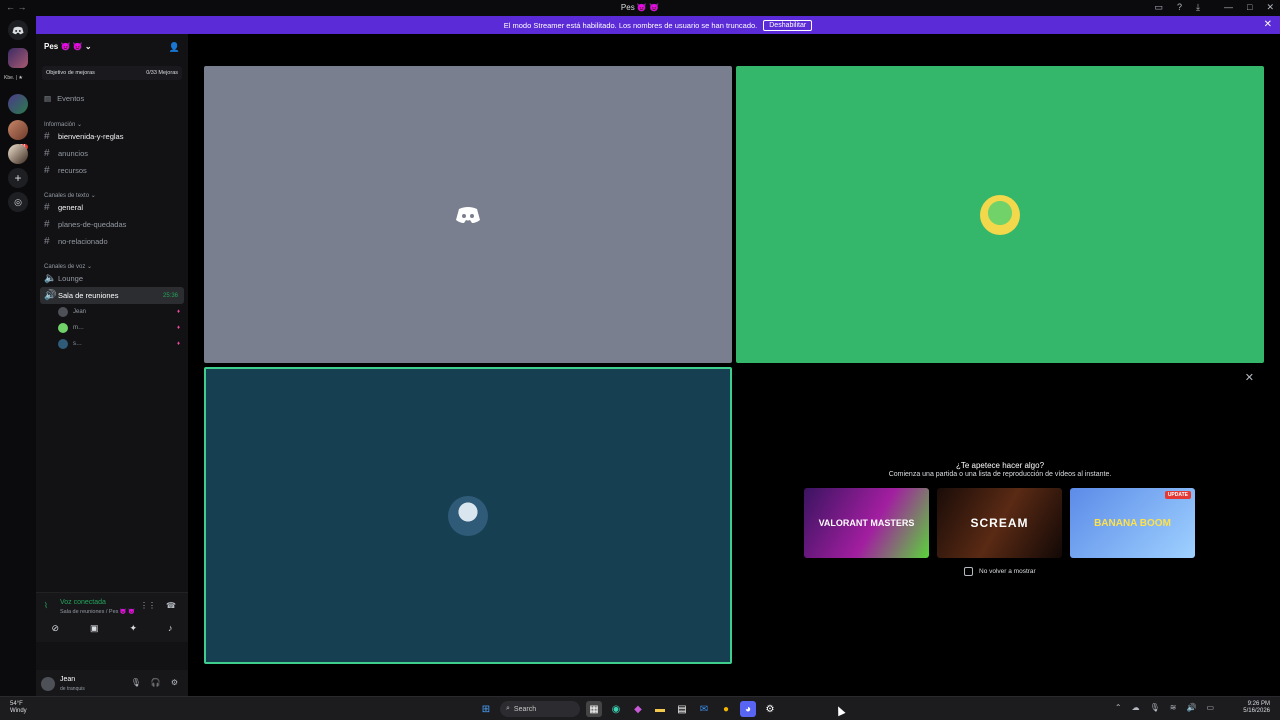  What do you see at coordinates (616, 709) in the screenshot?
I see `edge-icon: ◉` at bounding box center [616, 709].